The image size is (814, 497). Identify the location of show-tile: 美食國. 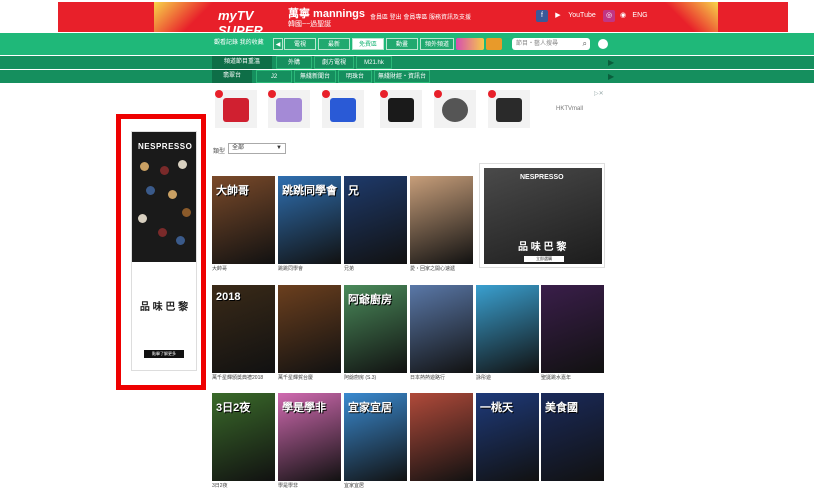
(572, 445).